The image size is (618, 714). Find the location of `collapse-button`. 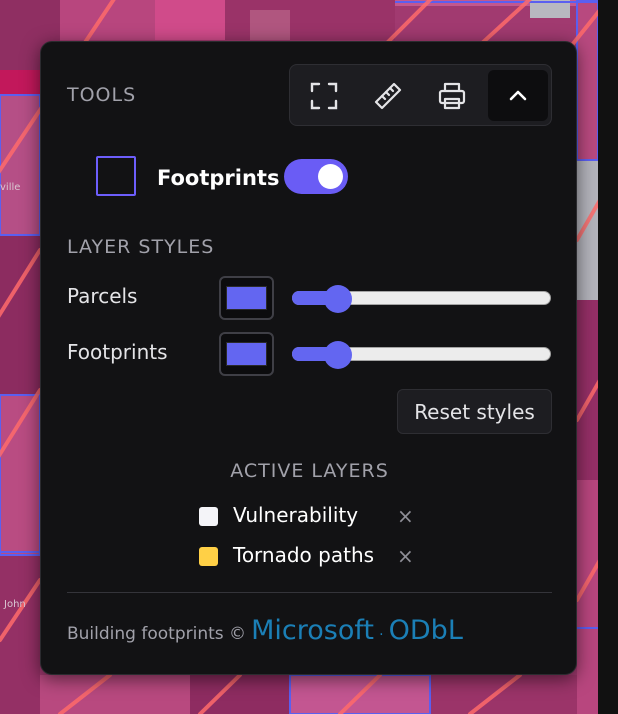

collapse-button is located at coordinates (518, 95).